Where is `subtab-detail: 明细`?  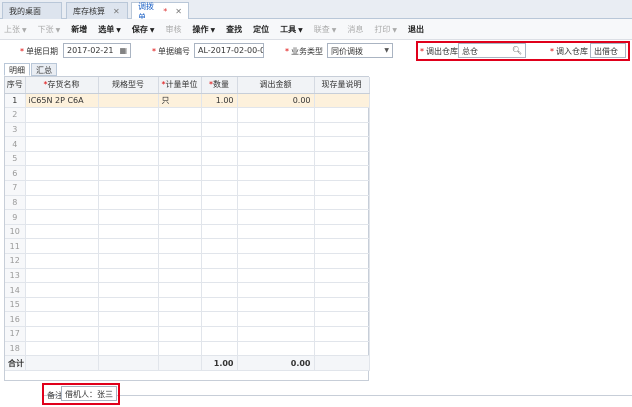
subtab-detail: 明细 is located at coordinates (17, 69).